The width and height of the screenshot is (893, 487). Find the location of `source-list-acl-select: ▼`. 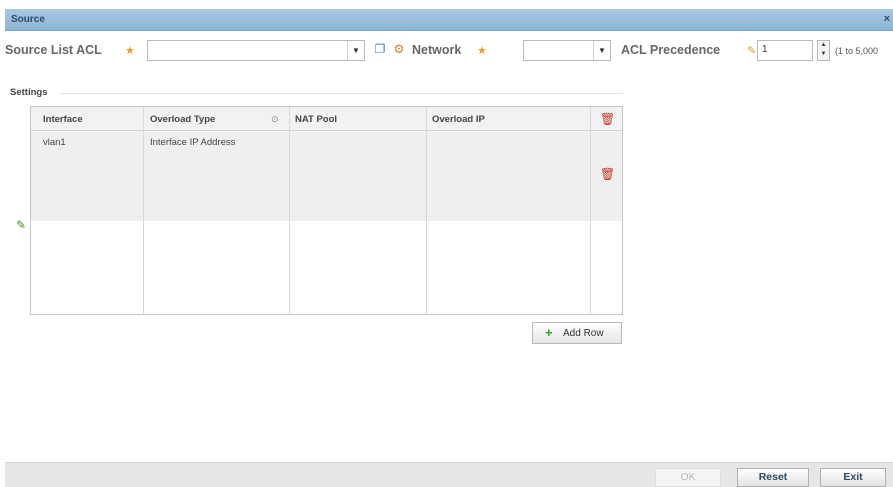

source-list-acl-select: ▼ is located at coordinates (256, 50).